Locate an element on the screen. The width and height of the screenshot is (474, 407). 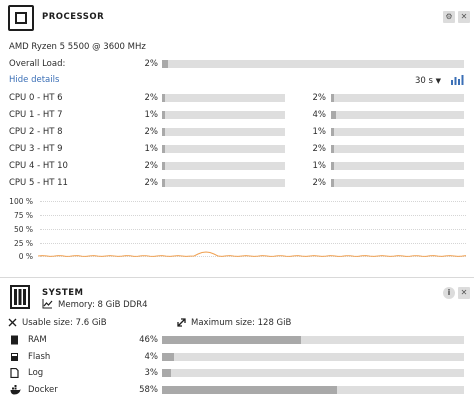
system-usage-label: Flash is located at coordinates (39, 357).